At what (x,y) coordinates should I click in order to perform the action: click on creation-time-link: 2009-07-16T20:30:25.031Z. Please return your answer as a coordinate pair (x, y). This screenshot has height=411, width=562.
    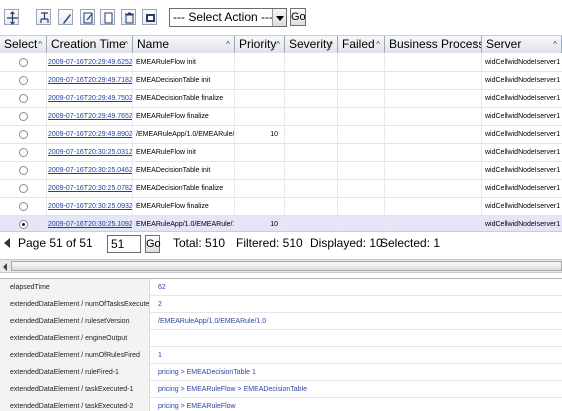
    Looking at the image, I should click on (90, 153).